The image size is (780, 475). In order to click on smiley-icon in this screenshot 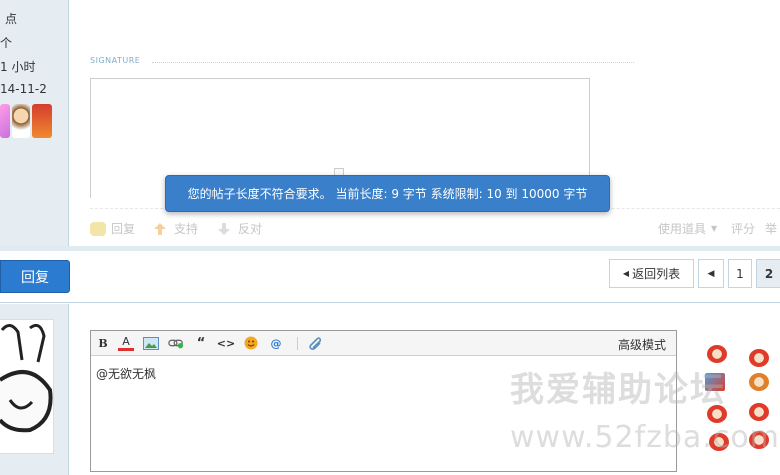, I will do `click(251, 343)`.